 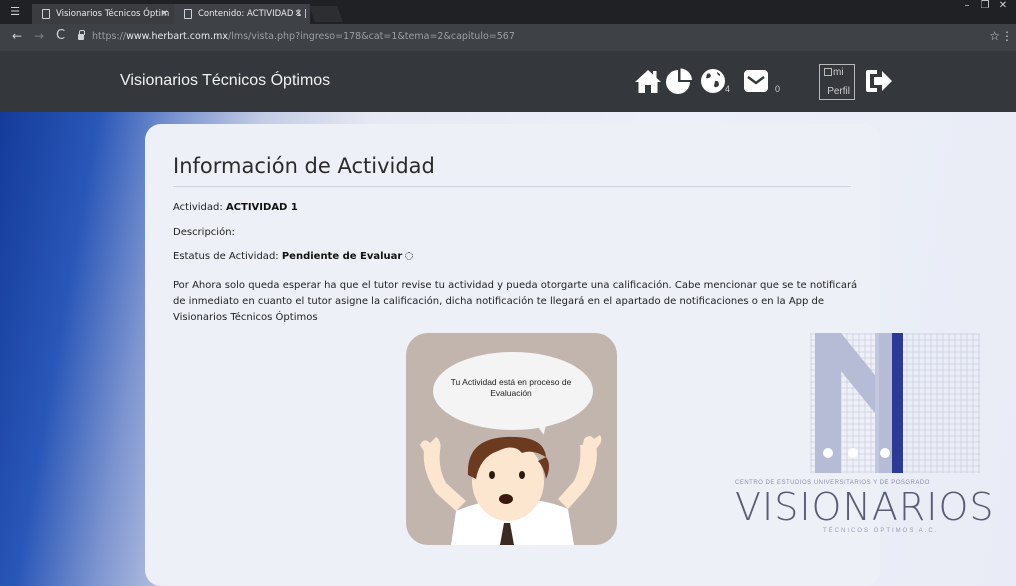 I want to click on browser-tab-2: Contenido: ACTIVIDAD 1 | ✕, so click(x=242, y=14).